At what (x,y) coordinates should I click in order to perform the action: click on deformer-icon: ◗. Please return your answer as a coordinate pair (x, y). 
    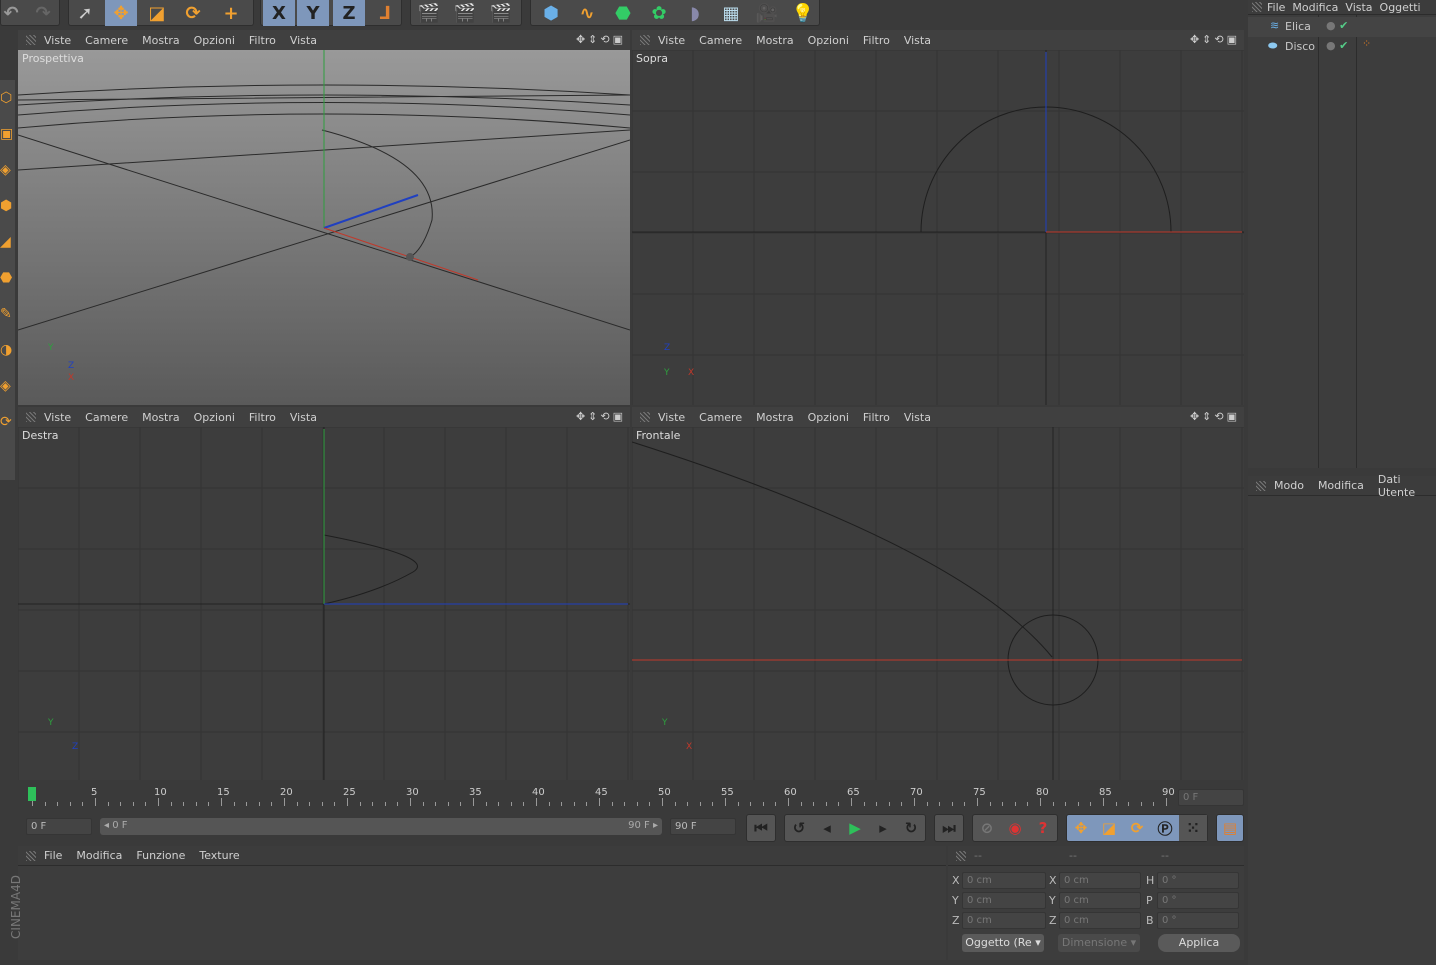
    Looking at the image, I should click on (695, 13).